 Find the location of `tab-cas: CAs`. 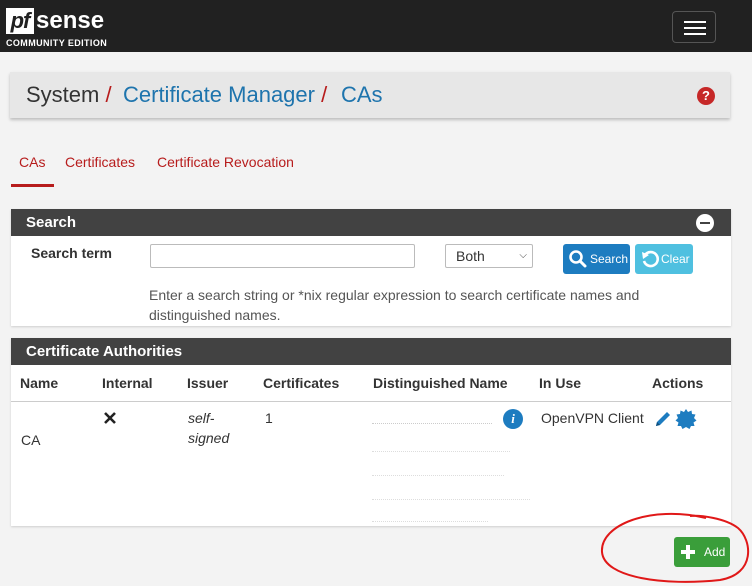

tab-cas: CAs is located at coordinates (32, 162).